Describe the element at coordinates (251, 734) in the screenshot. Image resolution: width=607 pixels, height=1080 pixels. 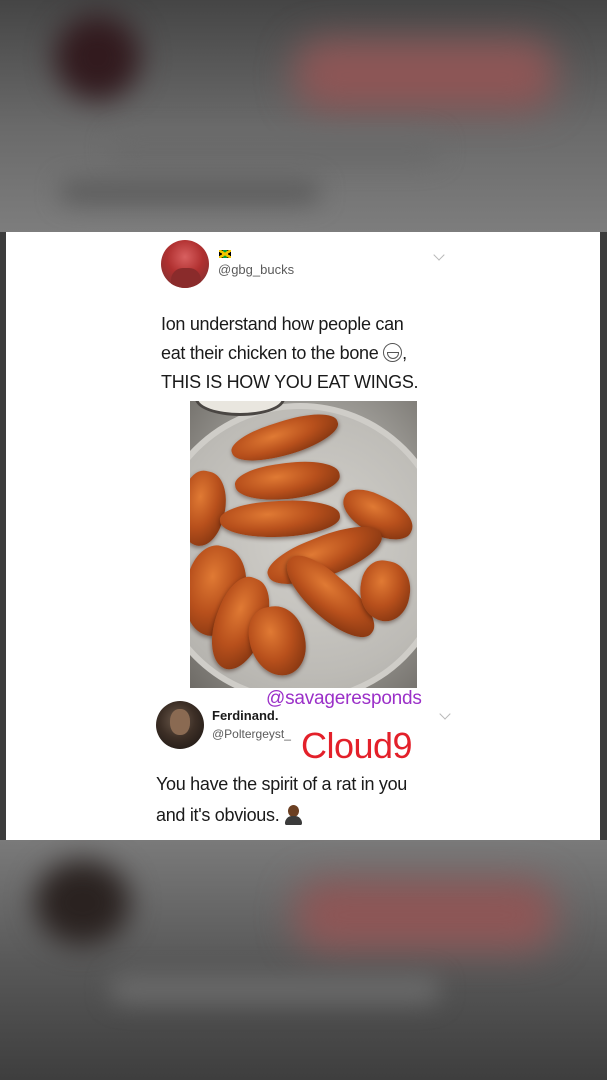
I see `reply-handle: @Poltergeyst_` at that location.